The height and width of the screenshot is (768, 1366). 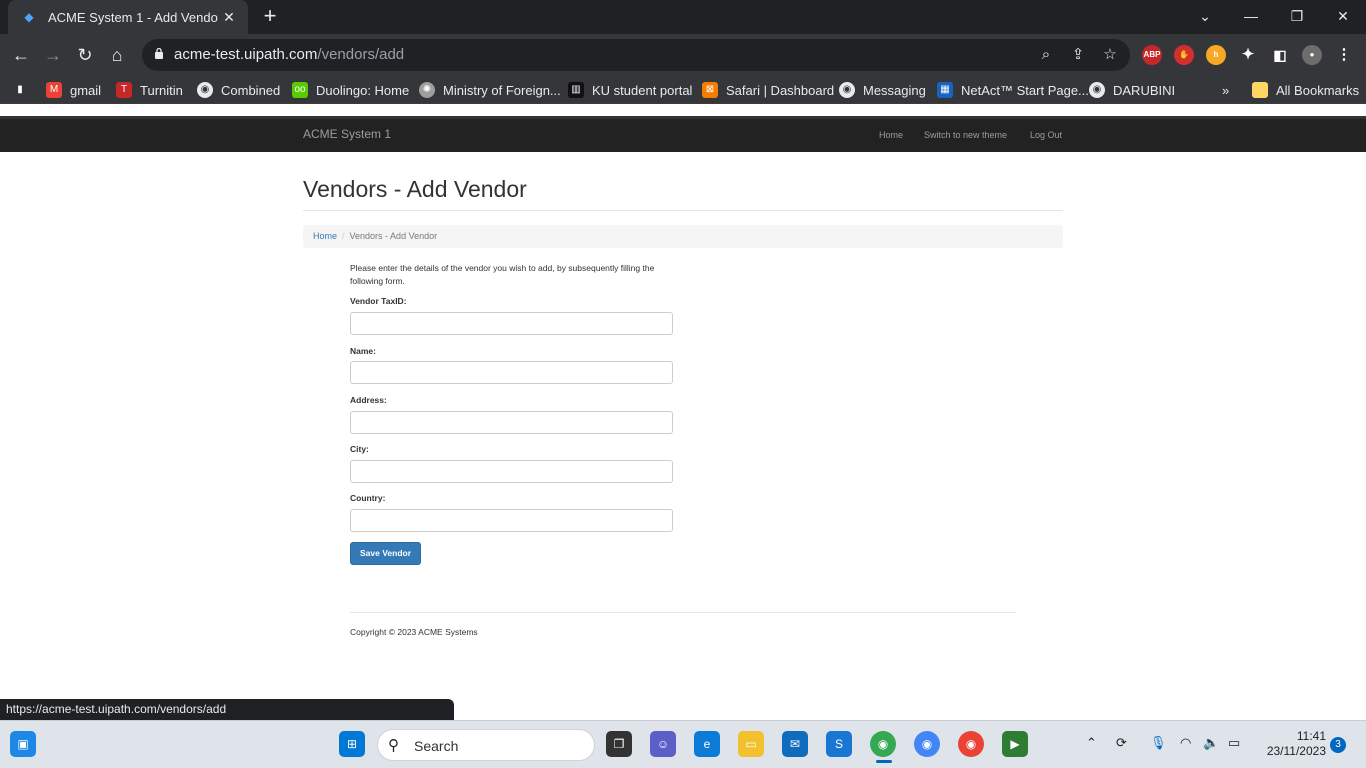 What do you see at coordinates (636, 55) in the screenshot?
I see `address-bar: acme-test.uipath.com/vendors/add ⌕ ⇪ ☆` at bounding box center [636, 55].